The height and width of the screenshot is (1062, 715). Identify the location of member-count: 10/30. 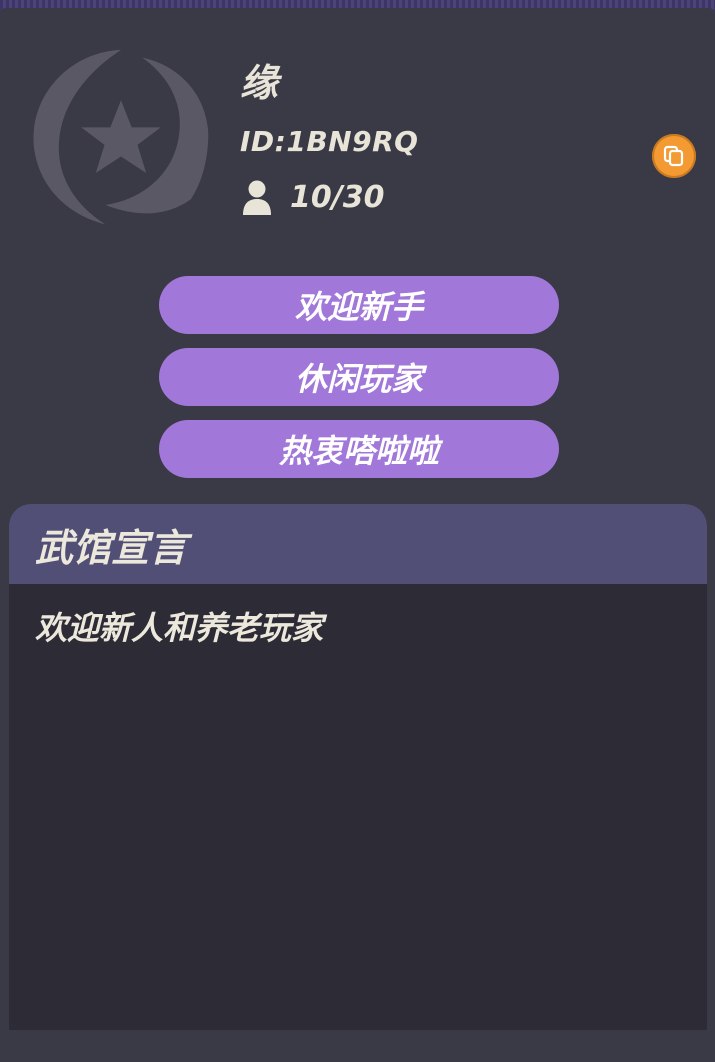
(313, 198).